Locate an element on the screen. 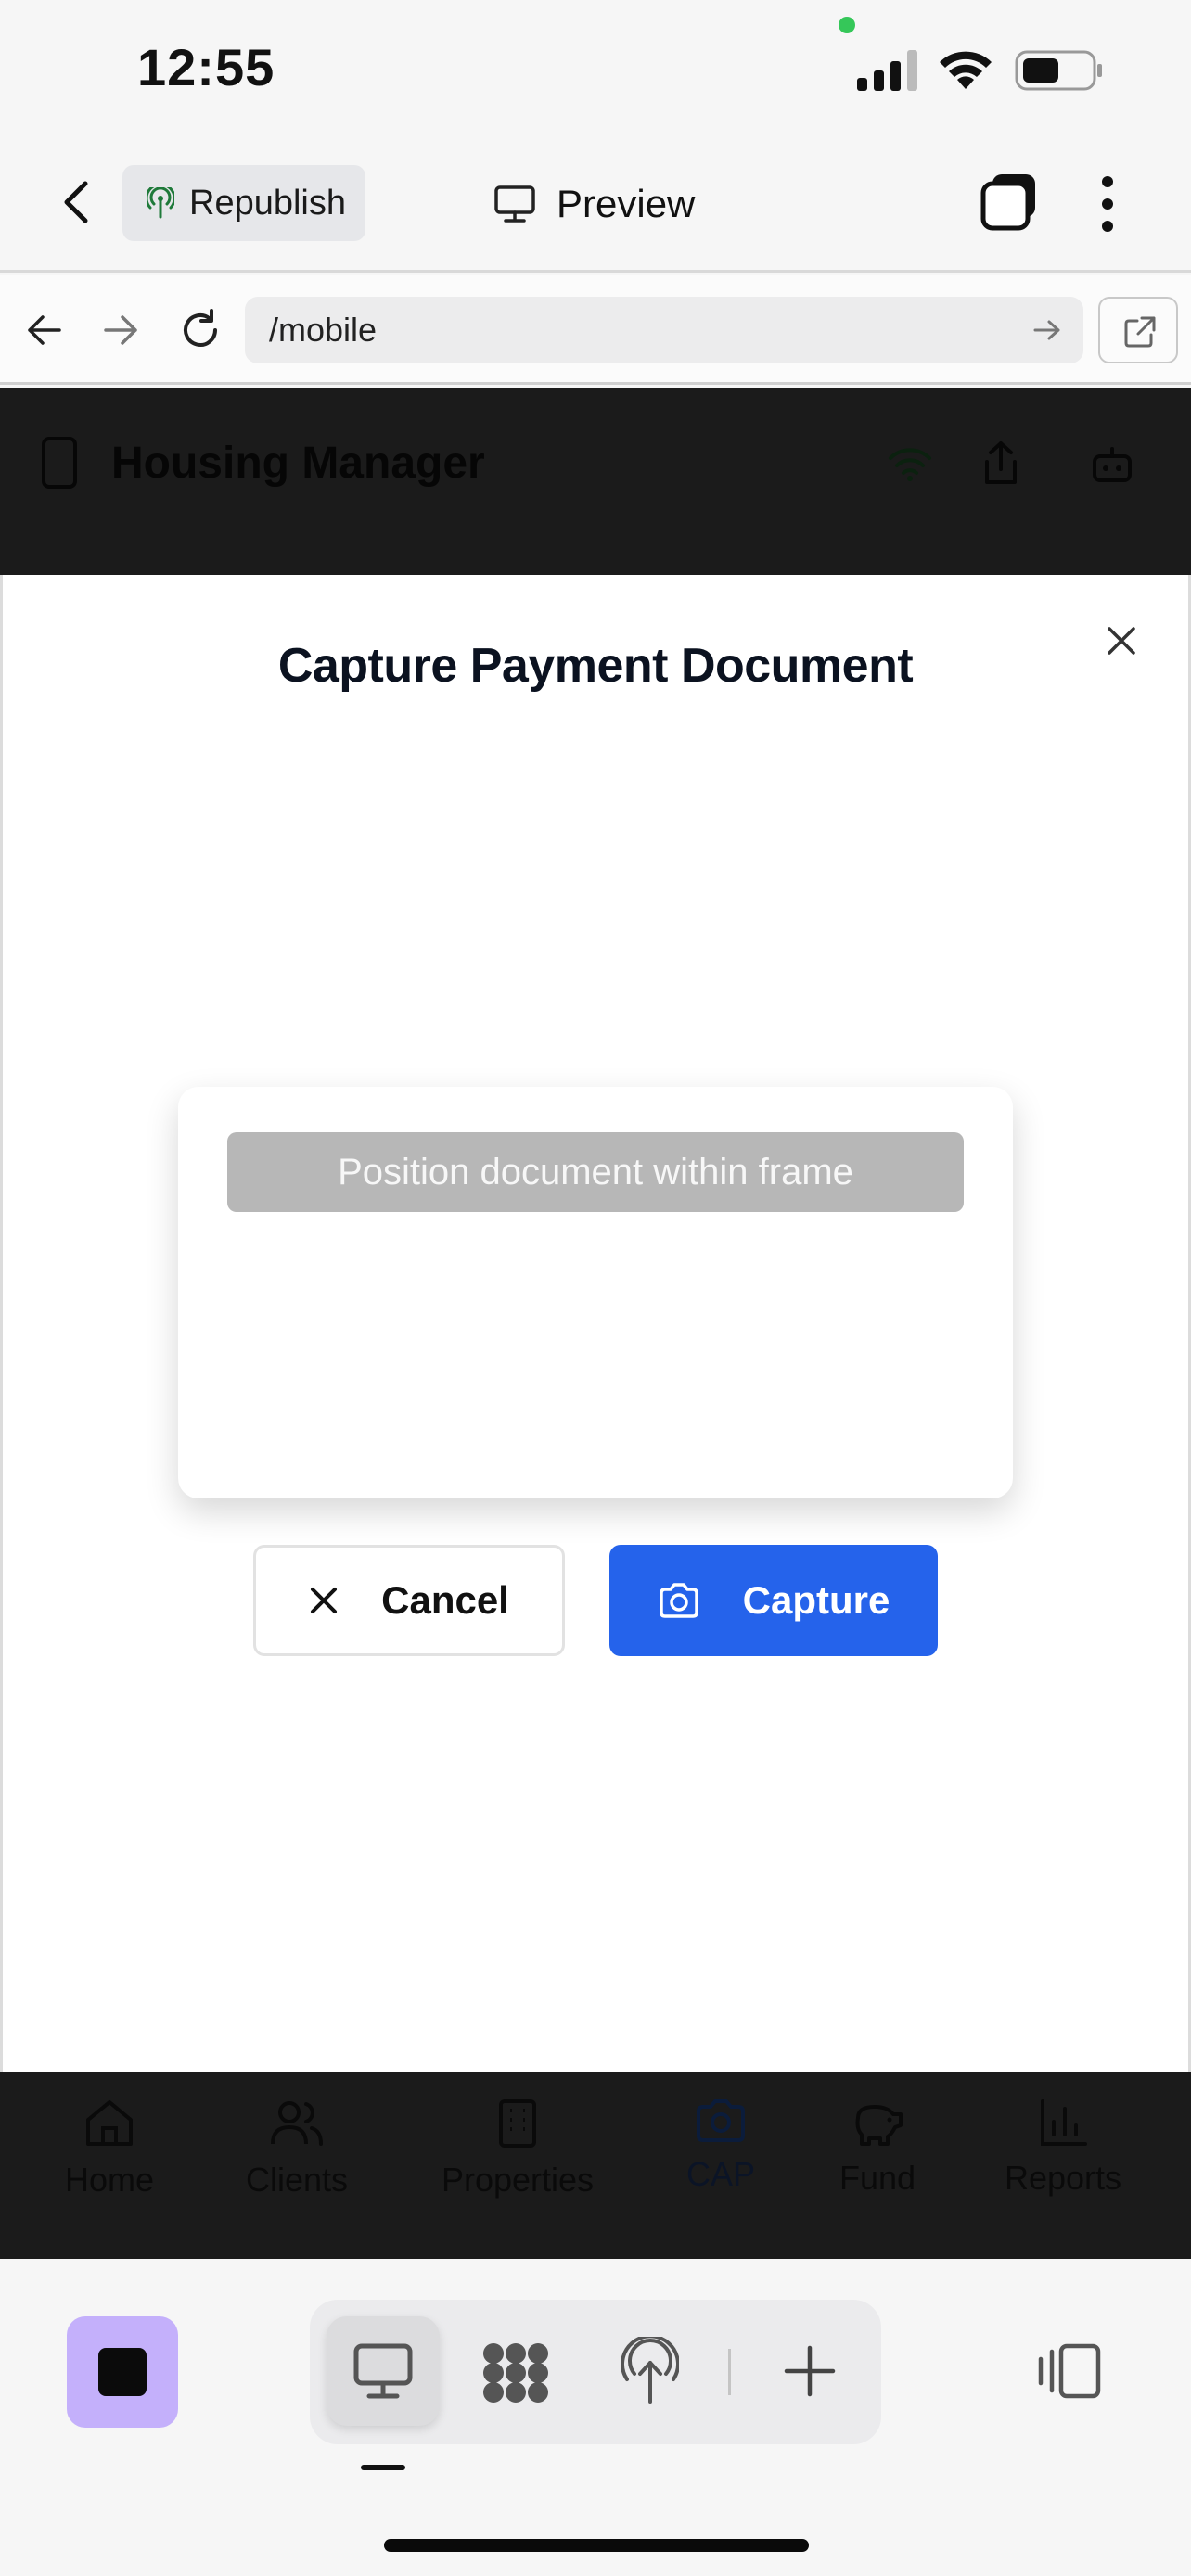 The image size is (1191, 2576). external-link-icon is located at coordinates (1140, 332).